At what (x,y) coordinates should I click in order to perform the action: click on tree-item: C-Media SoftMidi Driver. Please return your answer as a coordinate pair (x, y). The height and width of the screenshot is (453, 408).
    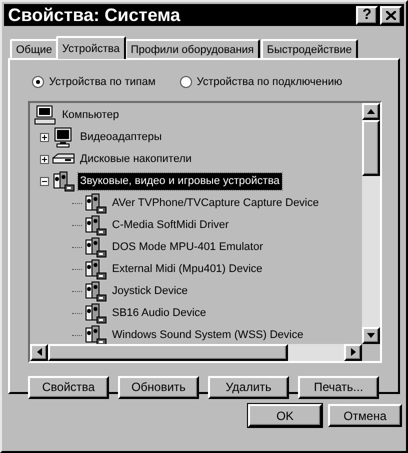
    Looking at the image, I should click on (170, 225).